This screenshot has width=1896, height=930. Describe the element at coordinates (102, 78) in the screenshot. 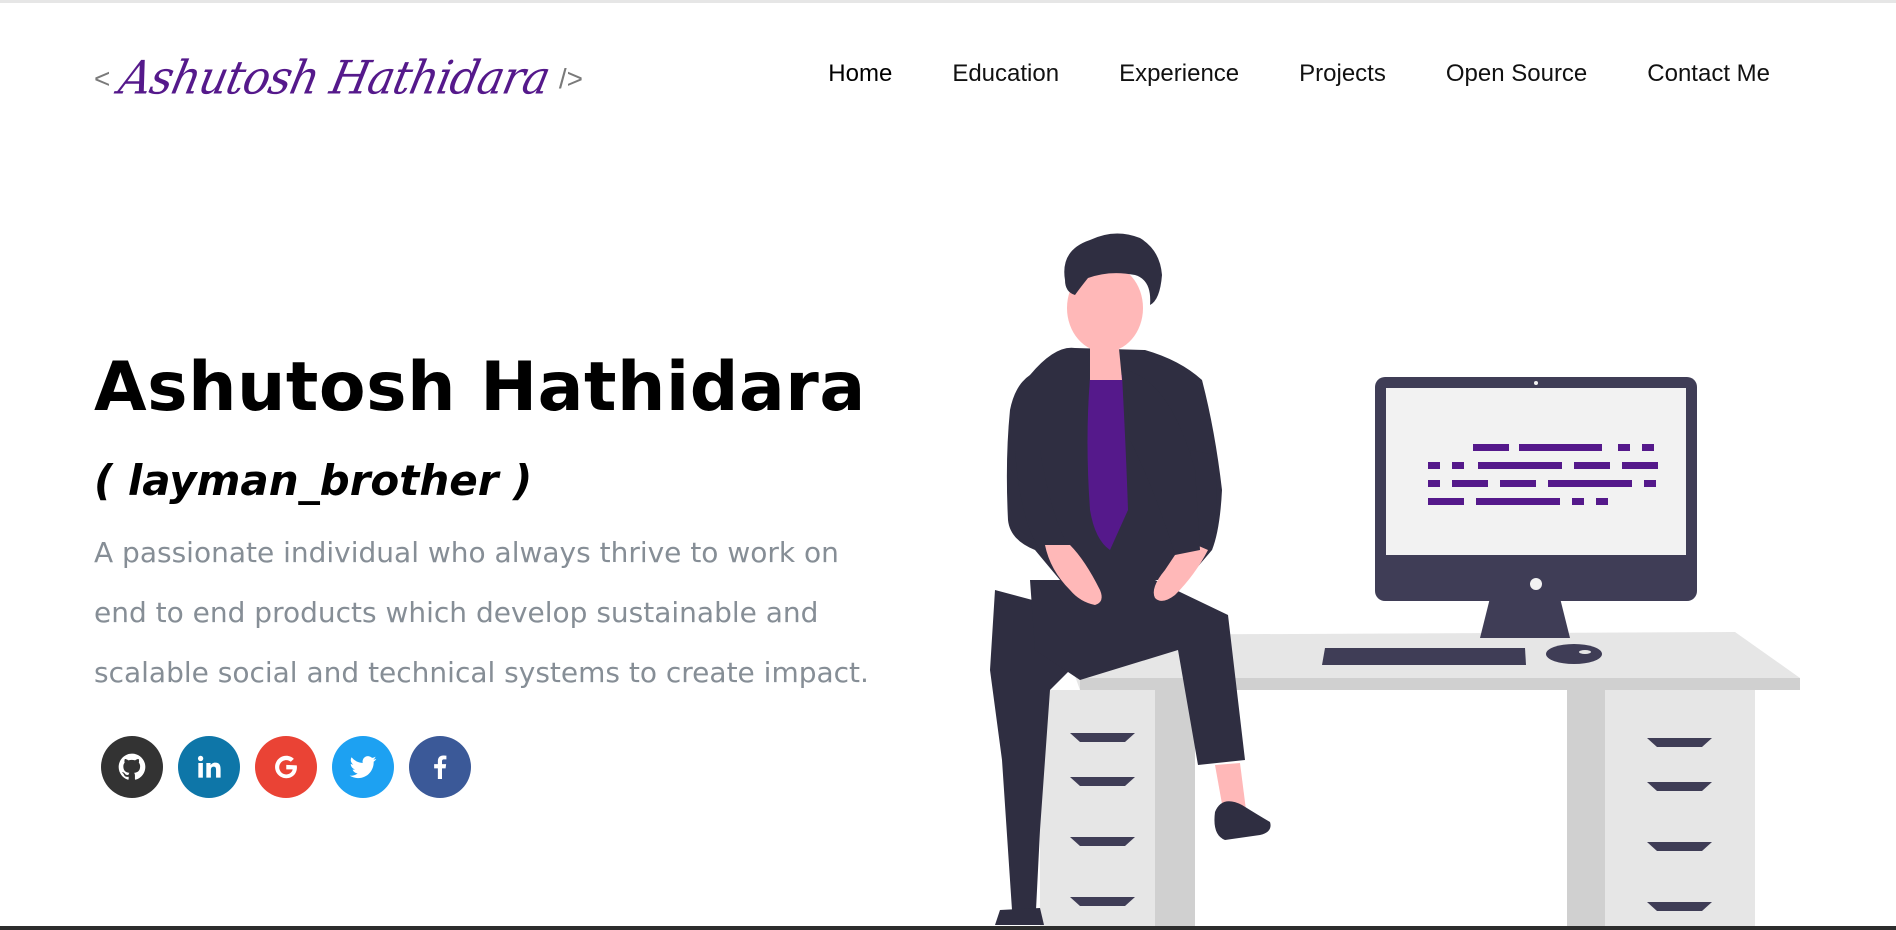

I see `logo-open-bracket: <` at that location.